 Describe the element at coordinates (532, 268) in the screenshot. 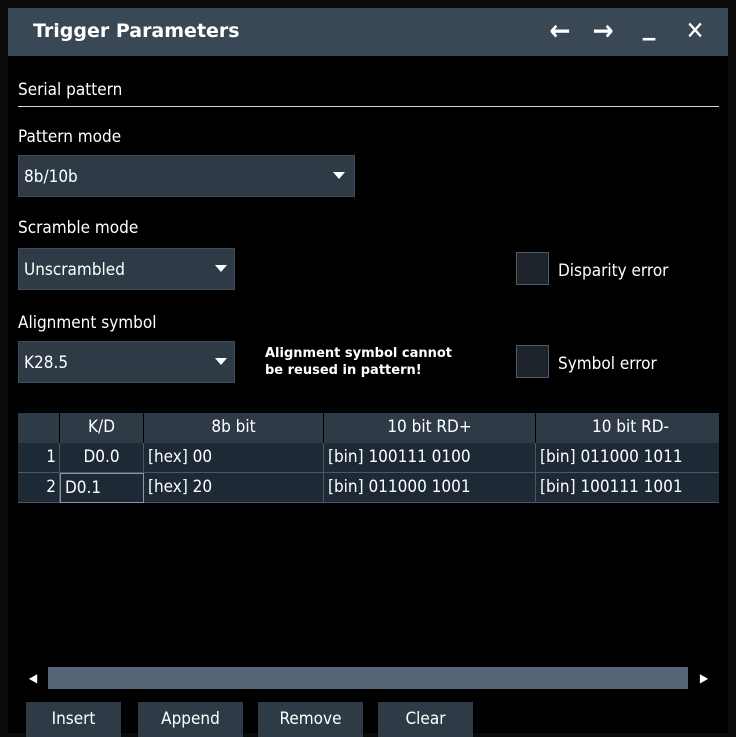

I see `disparity-error-checkbox` at that location.